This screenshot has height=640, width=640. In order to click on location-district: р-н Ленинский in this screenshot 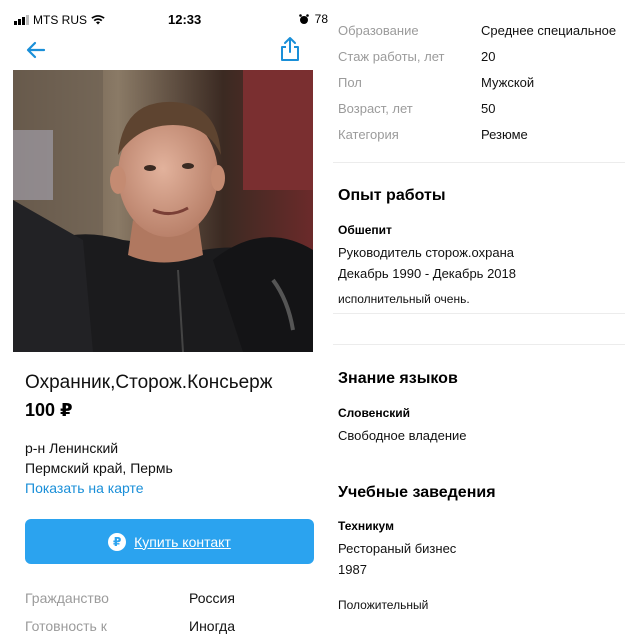, I will do `click(72, 448)`.